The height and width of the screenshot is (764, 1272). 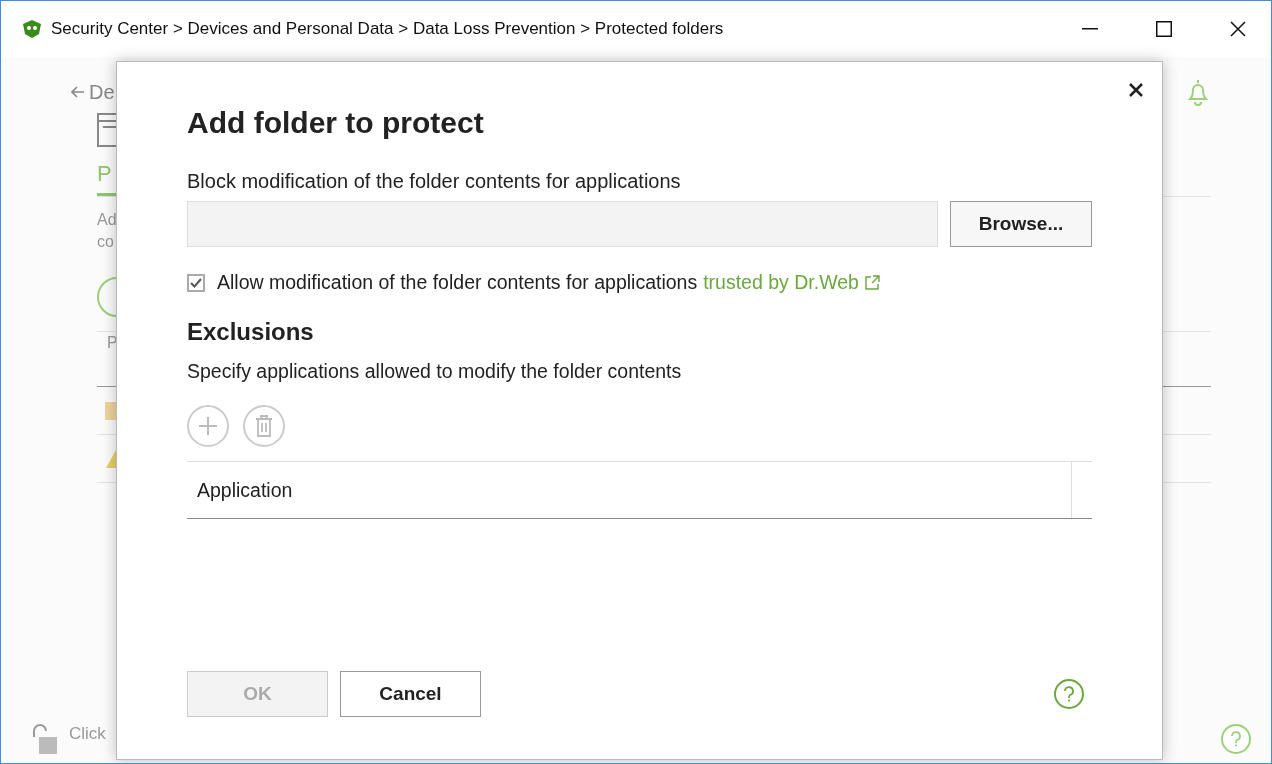 I want to click on padlock-icon, so click(x=45, y=739).